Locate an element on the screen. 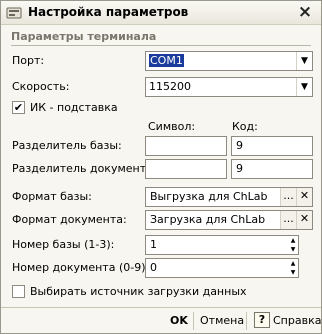 The height and width of the screenshot is (334, 322). title-bar: Настройка параметров × is located at coordinates (161, 13).